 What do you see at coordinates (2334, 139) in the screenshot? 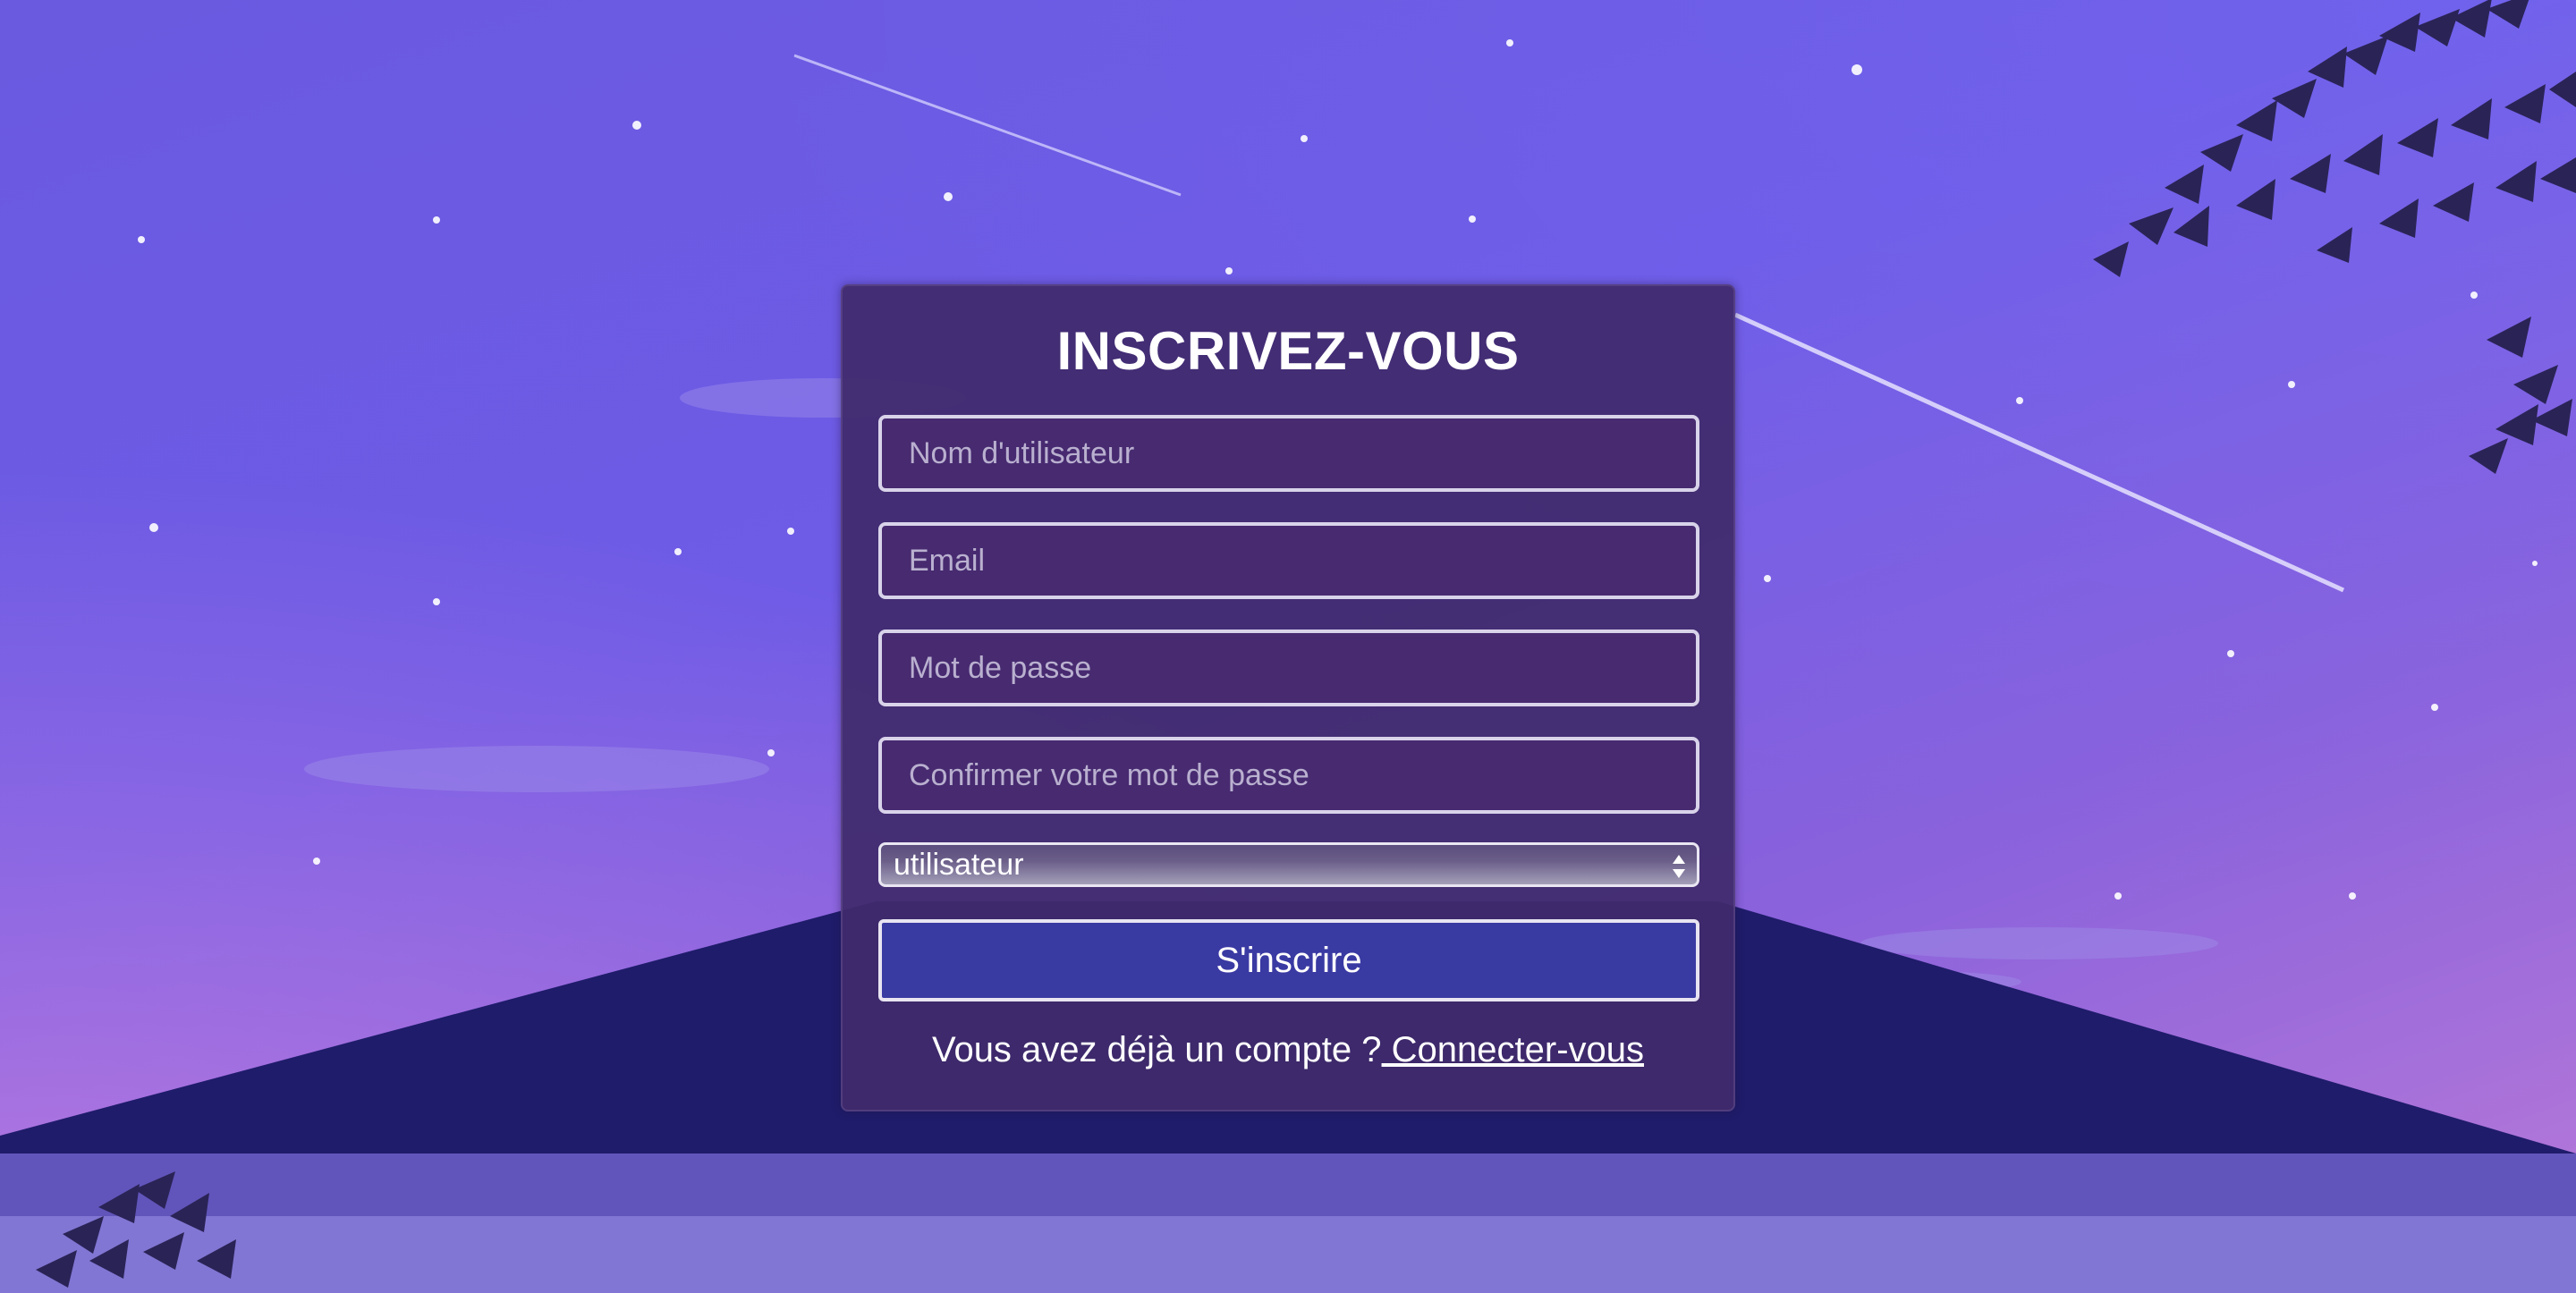
I see `leaves-top-right` at bounding box center [2334, 139].